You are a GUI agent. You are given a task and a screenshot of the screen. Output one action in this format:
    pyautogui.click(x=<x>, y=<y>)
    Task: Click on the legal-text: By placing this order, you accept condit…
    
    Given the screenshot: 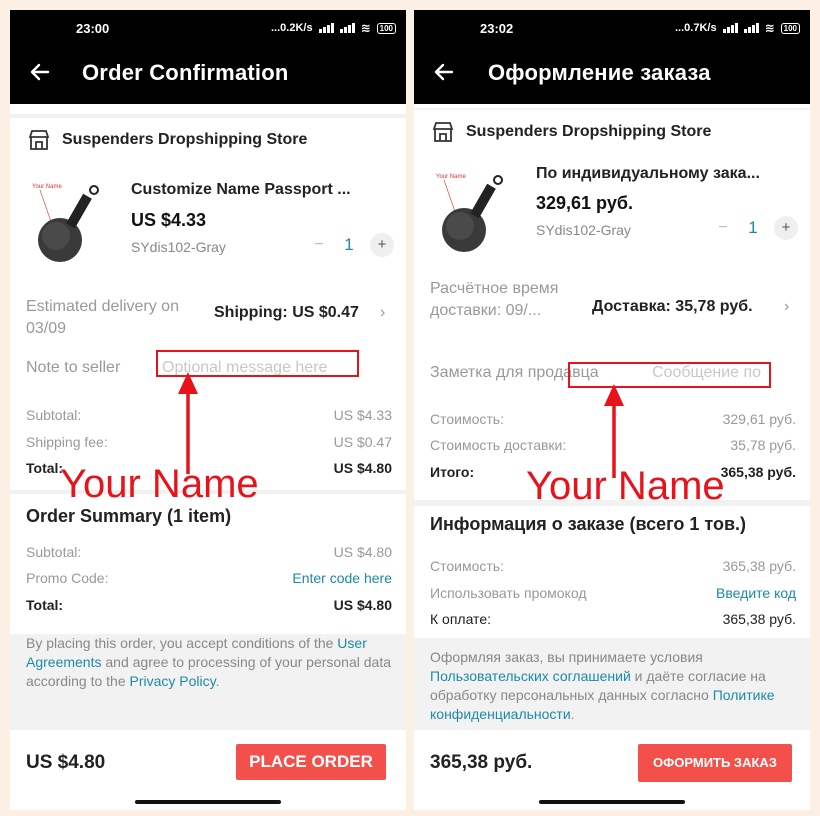 What is the action you would take?
    pyautogui.click(x=209, y=662)
    